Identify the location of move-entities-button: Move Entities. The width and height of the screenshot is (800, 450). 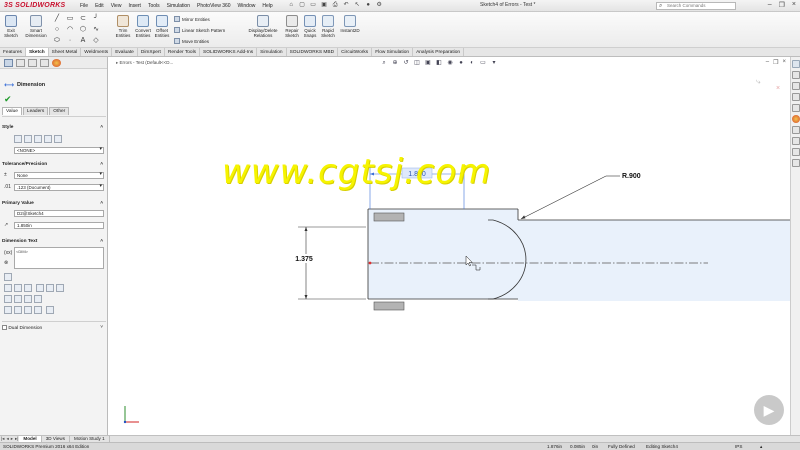
(191, 41).